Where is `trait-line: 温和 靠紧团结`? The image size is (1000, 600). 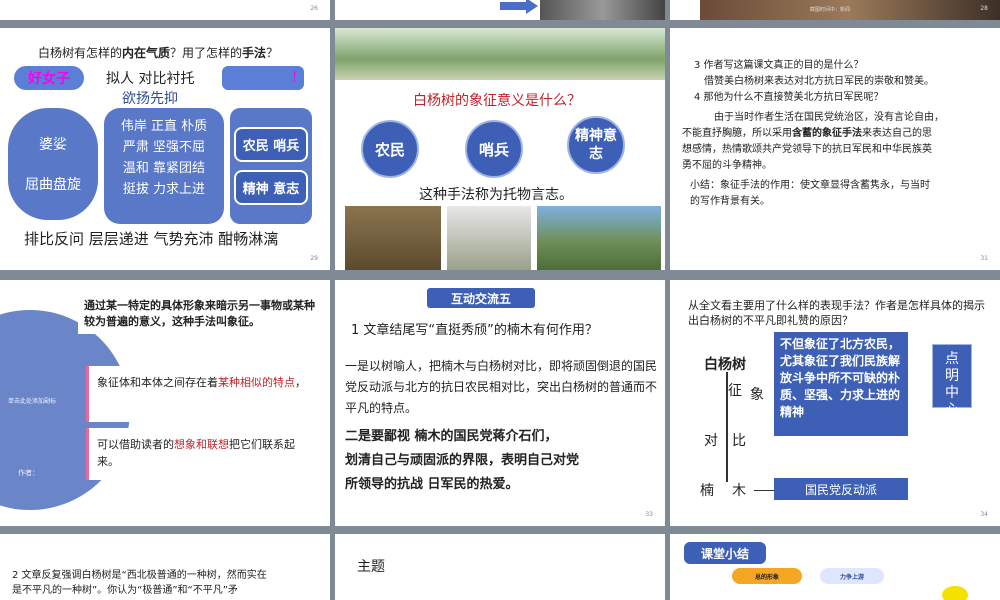
trait-line: 温和 靠紧团结 is located at coordinates (164, 168).